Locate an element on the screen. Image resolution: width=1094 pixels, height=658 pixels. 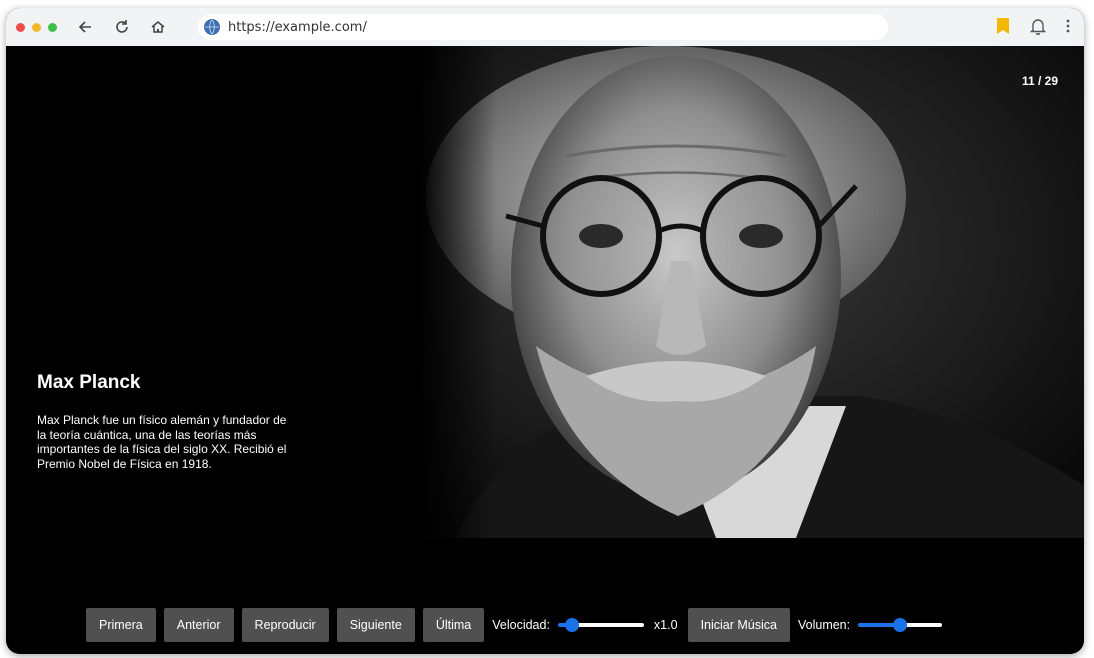
play-button: Reproducir is located at coordinates (285, 625).